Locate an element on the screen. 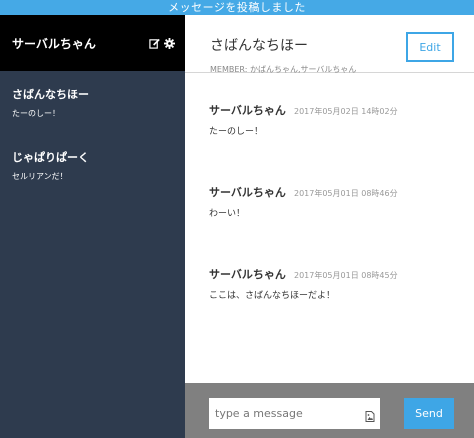  send-button: Send is located at coordinates (429, 413).